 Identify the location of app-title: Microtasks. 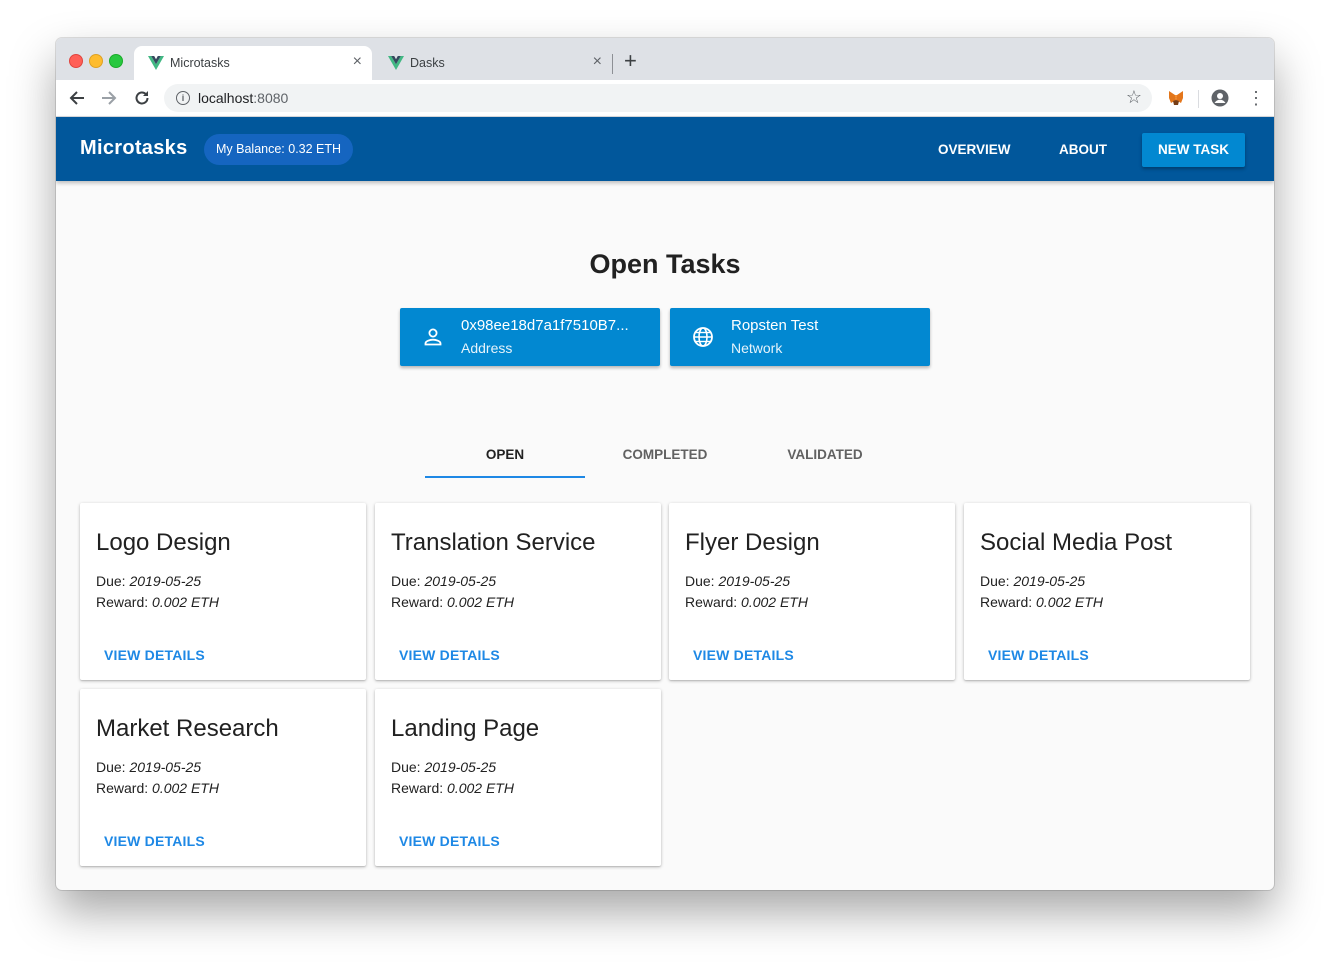
(134, 148).